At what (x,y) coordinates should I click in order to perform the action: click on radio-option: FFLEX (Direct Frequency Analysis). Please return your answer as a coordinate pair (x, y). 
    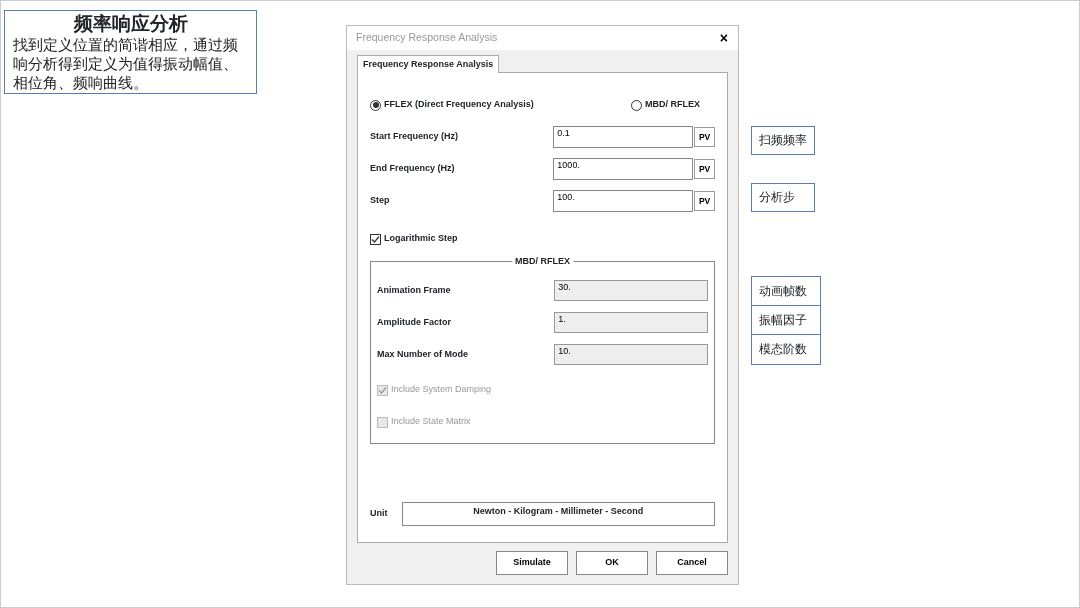
    Looking at the image, I should click on (452, 105).